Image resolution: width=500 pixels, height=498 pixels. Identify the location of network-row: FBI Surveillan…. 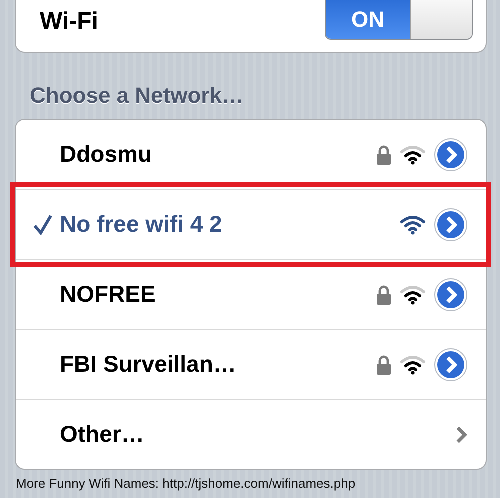
(251, 364).